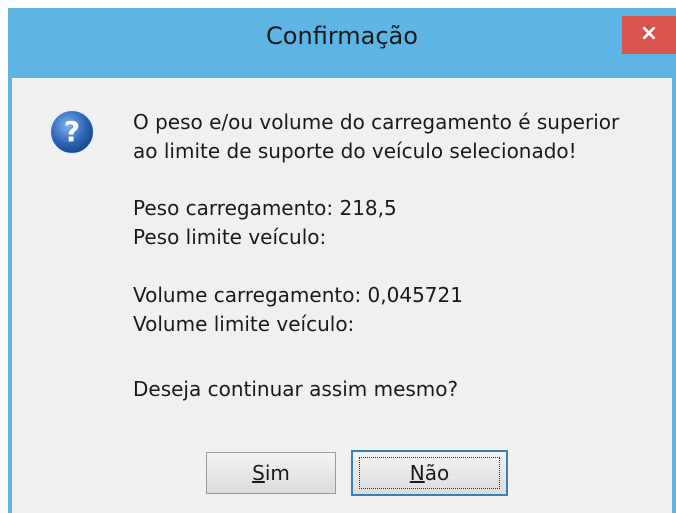  What do you see at coordinates (265, 208) in the screenshot?
I see `peso-carregamento: Peso carregamento: 218,5` at bounding box center [265, 208].